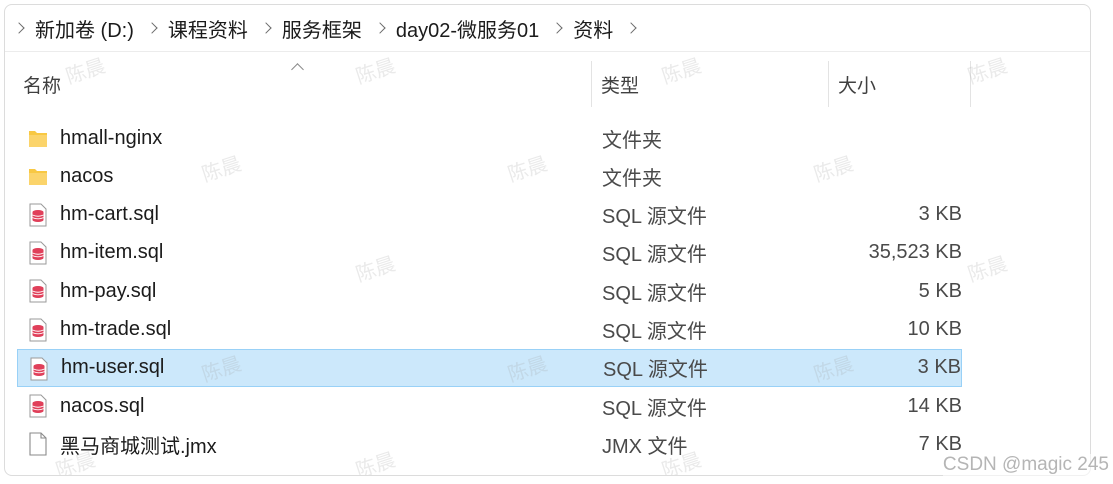 Image resolution: width=1113 pixels, height=484 pixels. Describe the element at coordinates (38, 444) in the screenshot. I see `file-icon` at that location.